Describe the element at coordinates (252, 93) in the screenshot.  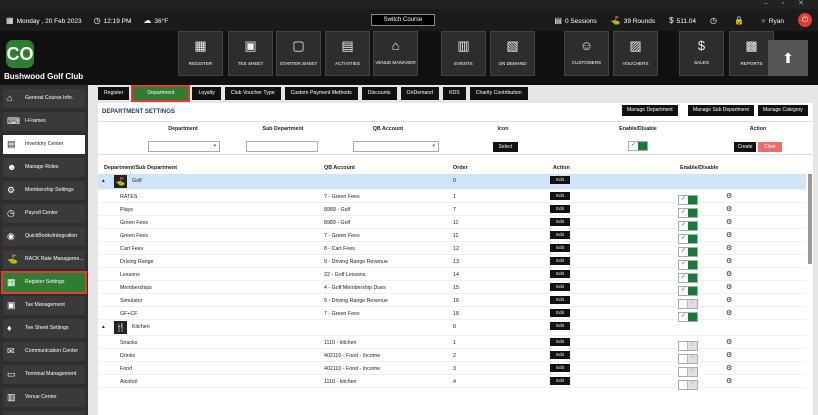
I see `tab-club-voucher-type: Club Voucher Type` at that location.